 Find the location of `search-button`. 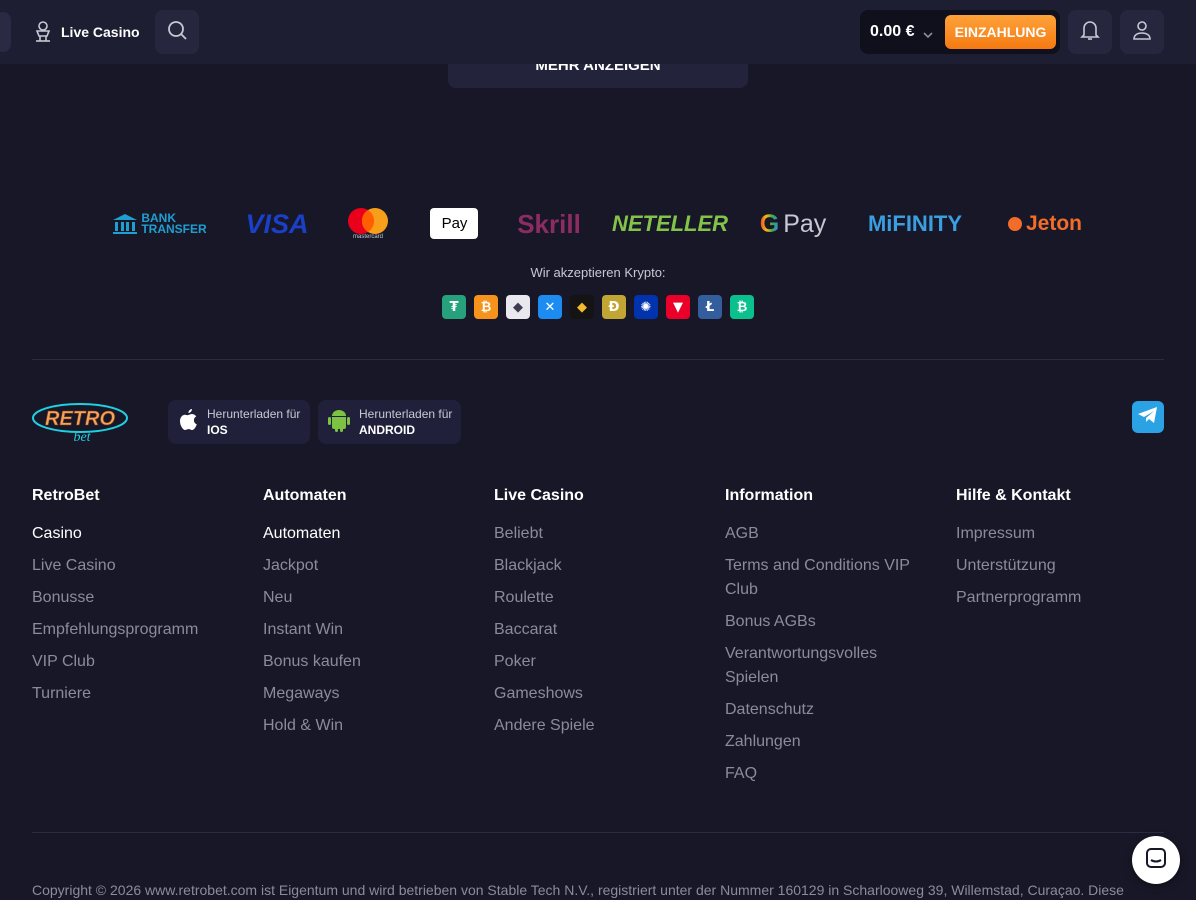

search-button is located at coordinates (177, 32).